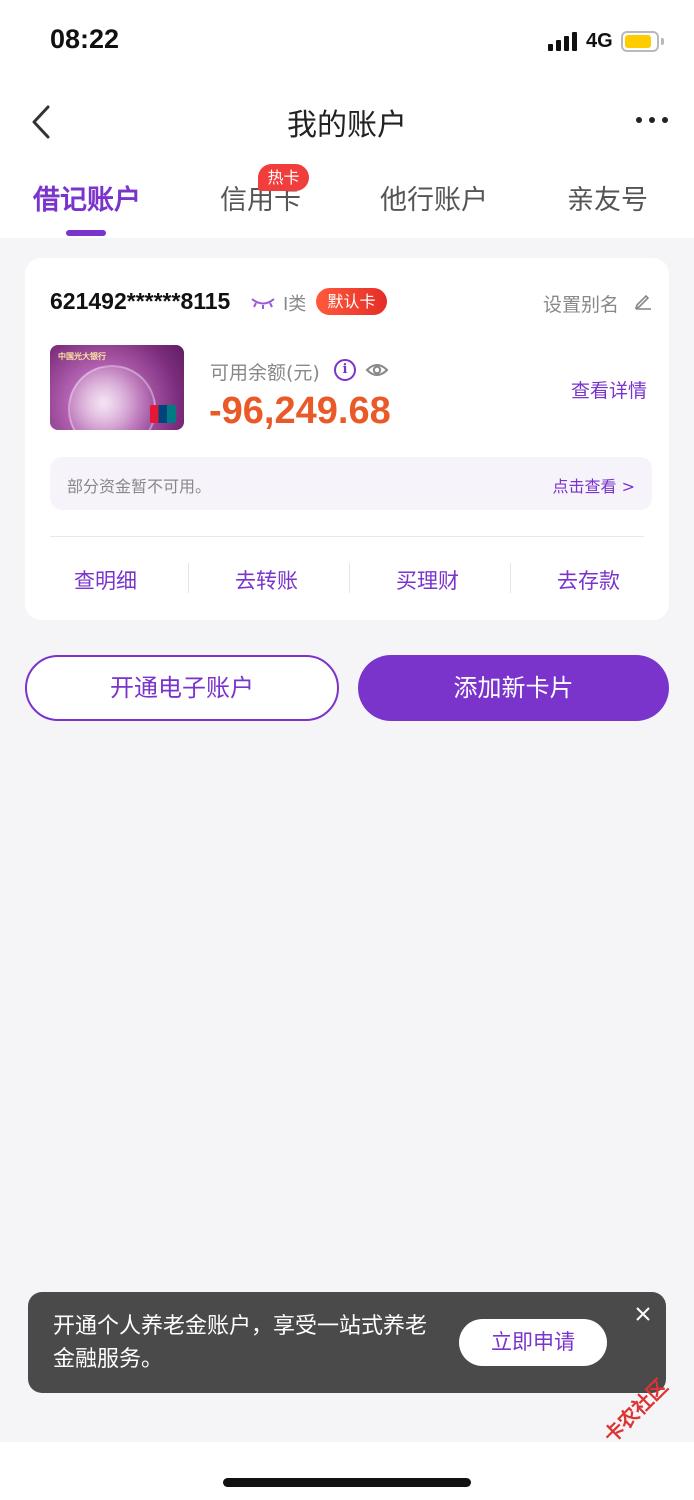 The height and width of the screenshot is (1500, 694). What do you see at coordinates (347, 1482) in the screenshot?
I see `home-indicator` at bounding box center [347, 1482].